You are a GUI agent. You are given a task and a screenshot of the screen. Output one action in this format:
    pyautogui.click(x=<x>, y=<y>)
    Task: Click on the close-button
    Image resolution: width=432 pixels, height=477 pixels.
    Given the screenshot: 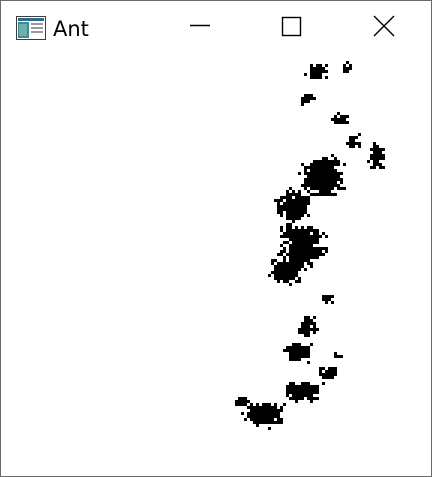 What is the action you would take?
    pyautogui.click(x=384, y=28)
    